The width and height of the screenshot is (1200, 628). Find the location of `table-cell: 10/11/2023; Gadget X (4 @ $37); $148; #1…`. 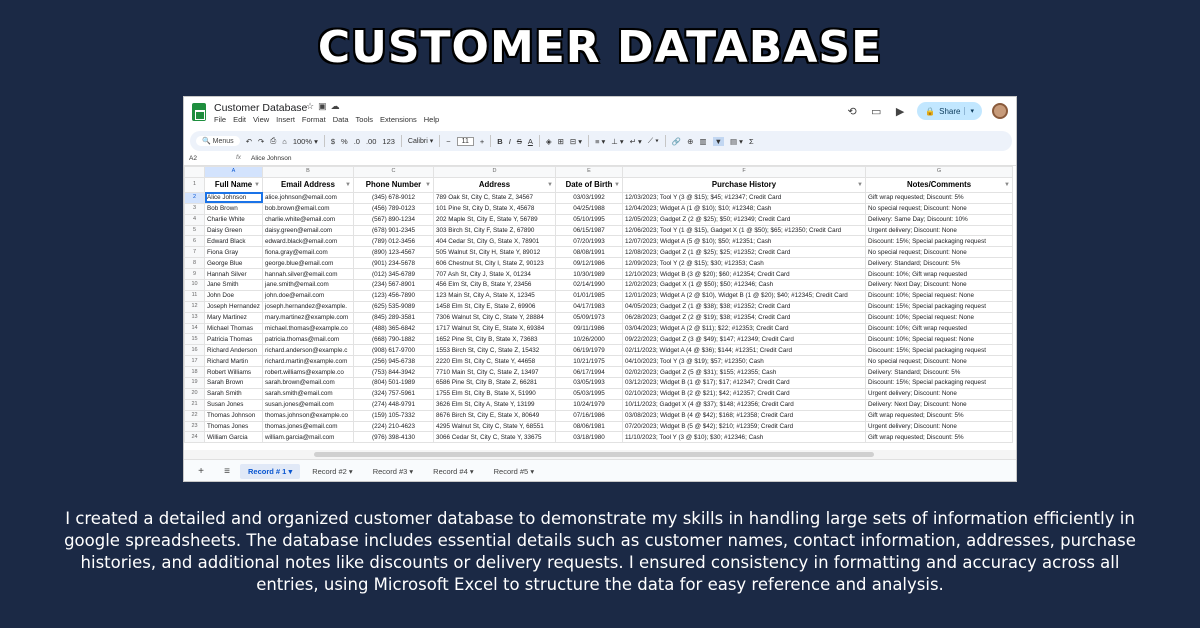

table-cell: 10/11/2023; Gadget X (4 @ $37); $148; #1… is located at coordinates (744, 404).